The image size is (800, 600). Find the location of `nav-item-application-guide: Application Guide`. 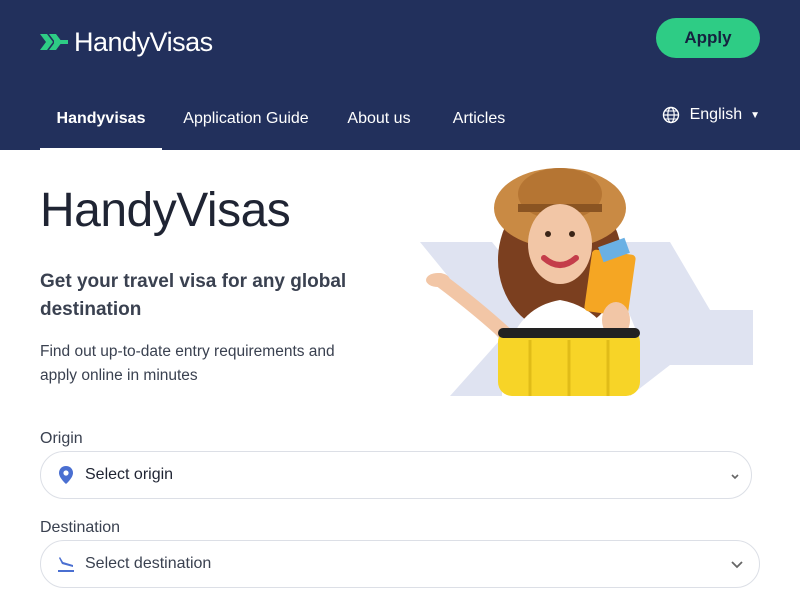

nav-item-application-guide: Application Guide is located at coordinates (246, 119).